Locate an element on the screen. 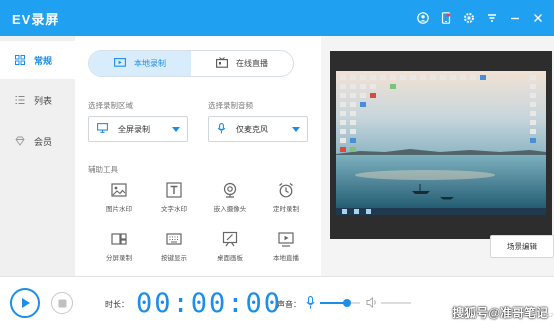 Image resolution: width=554 pixels, height=328 pixels. image-icon is located at coordinates (119, 190).